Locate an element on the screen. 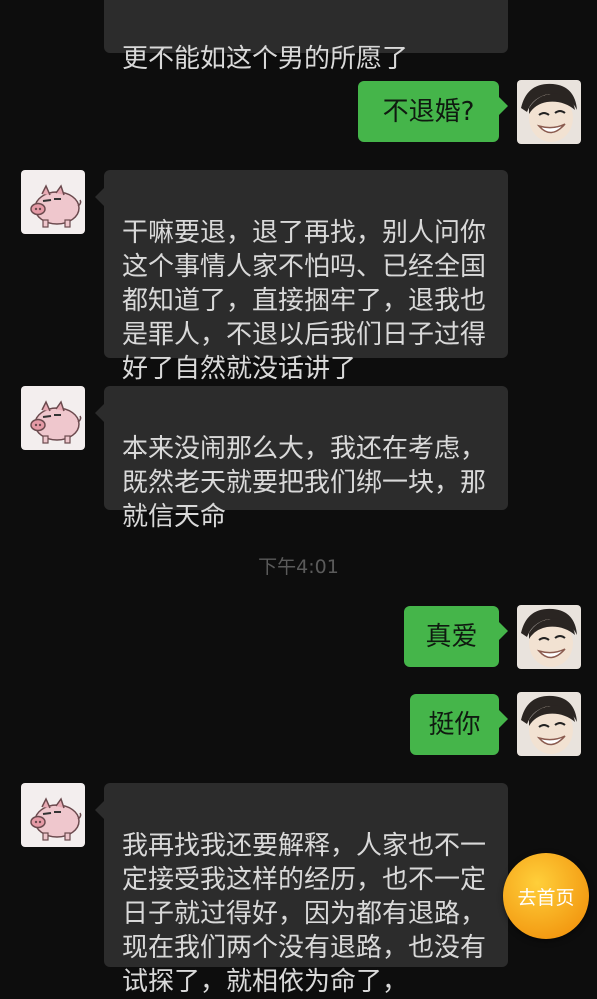 The height and width of the screenshot is (999, 597). received-message: 本来没闹那么大，我还在考虑， 既然老天就要把我们绑一块，那 就信天命 is located at coordinates (301, 459).